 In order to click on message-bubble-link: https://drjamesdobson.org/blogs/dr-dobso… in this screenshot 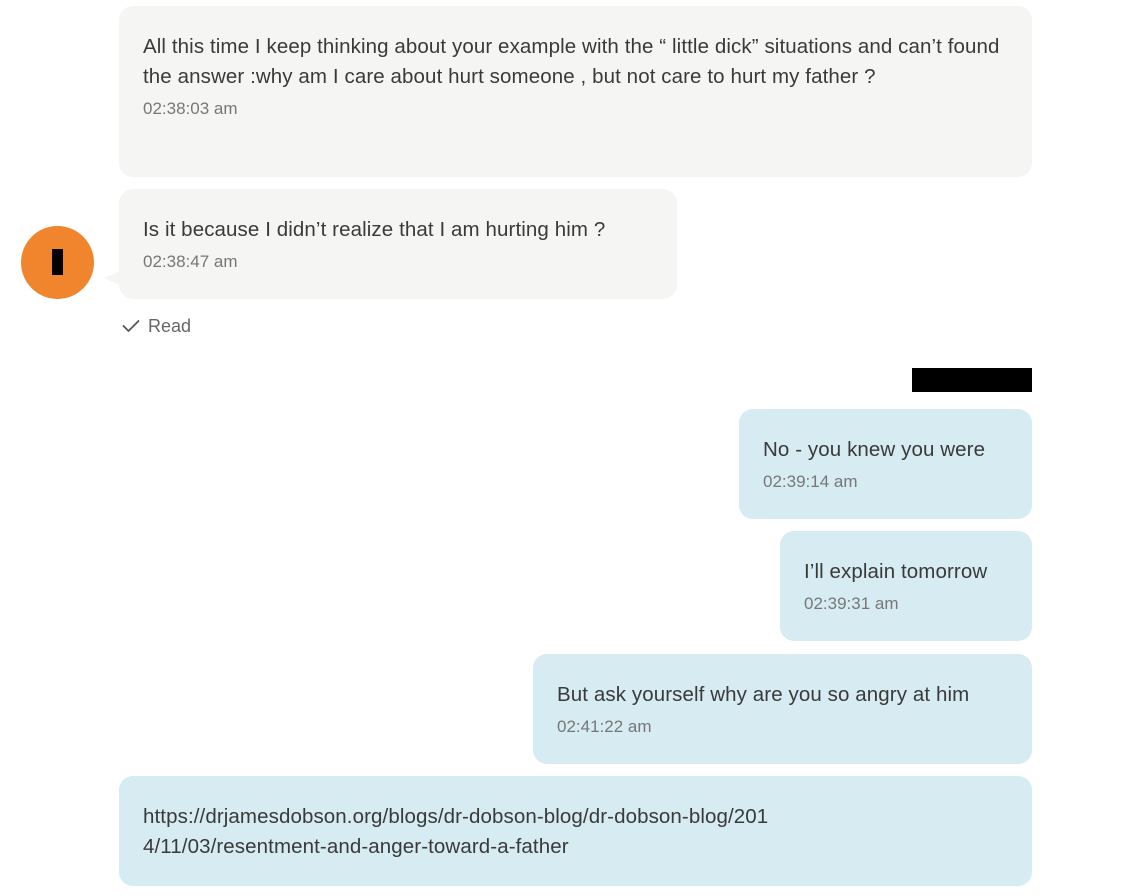, I will do `click(575, 831)`.